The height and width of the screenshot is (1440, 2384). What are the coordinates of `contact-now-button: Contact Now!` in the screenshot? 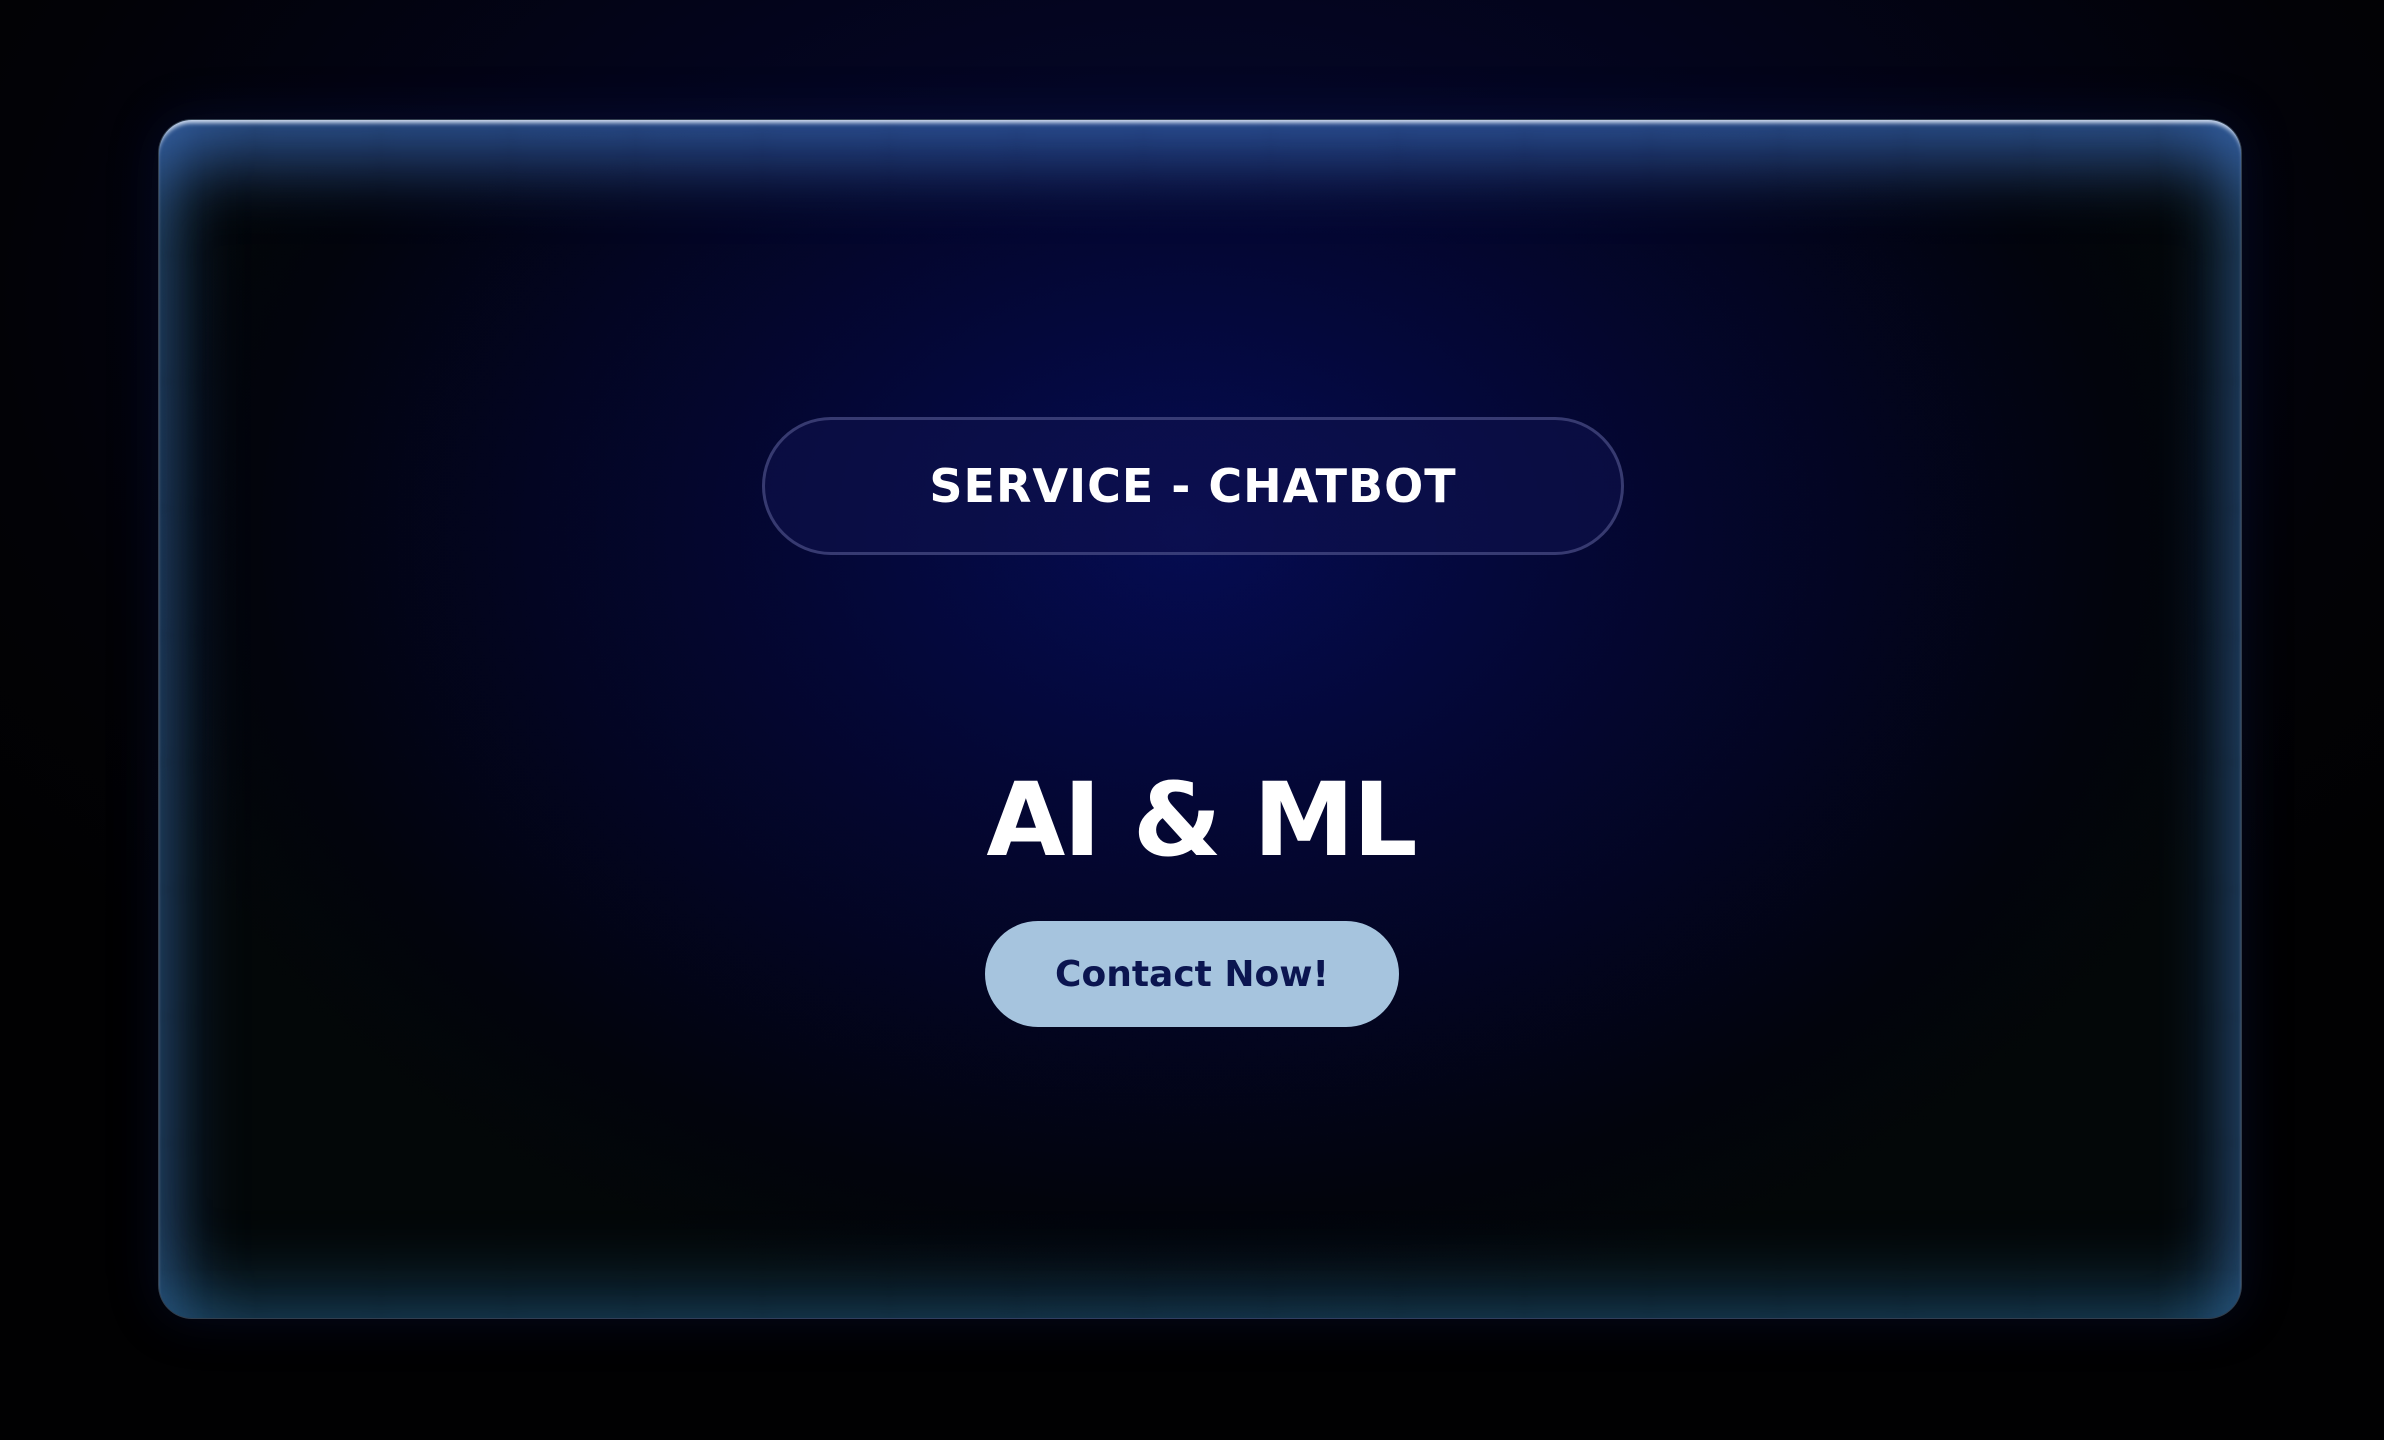 It's located at (1192, 974).